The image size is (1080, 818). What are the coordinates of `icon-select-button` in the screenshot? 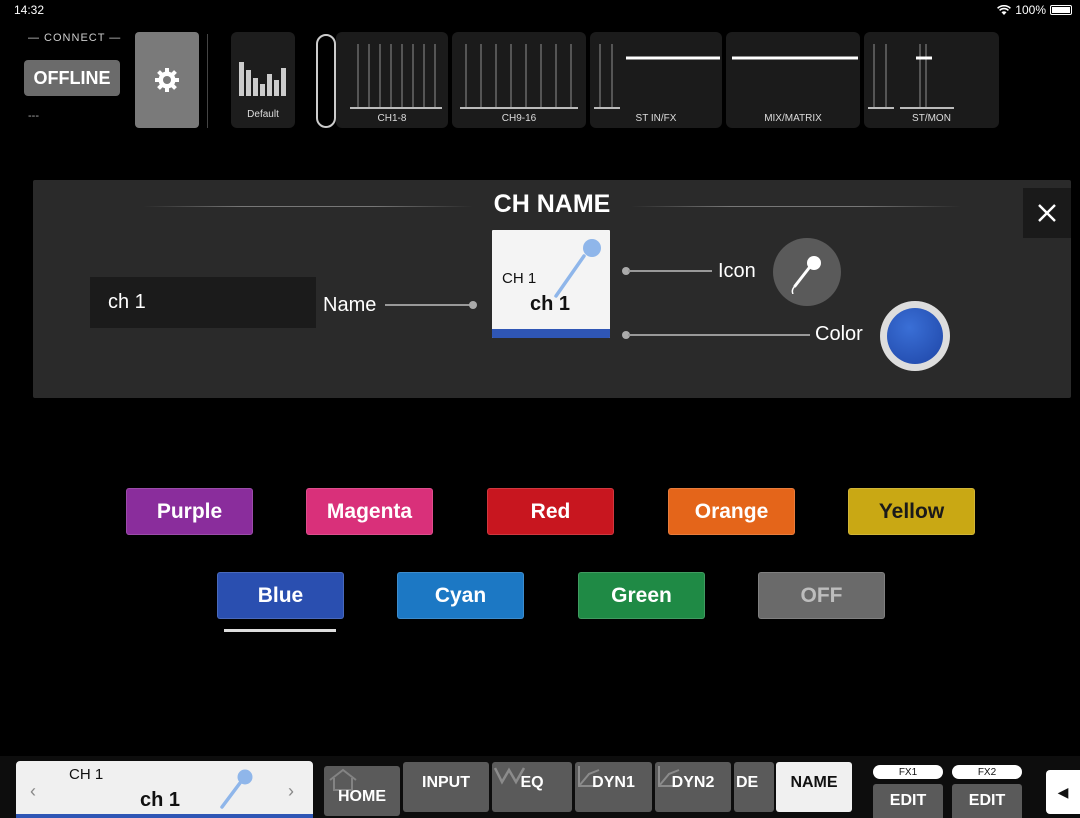 It's located at (807, 272).